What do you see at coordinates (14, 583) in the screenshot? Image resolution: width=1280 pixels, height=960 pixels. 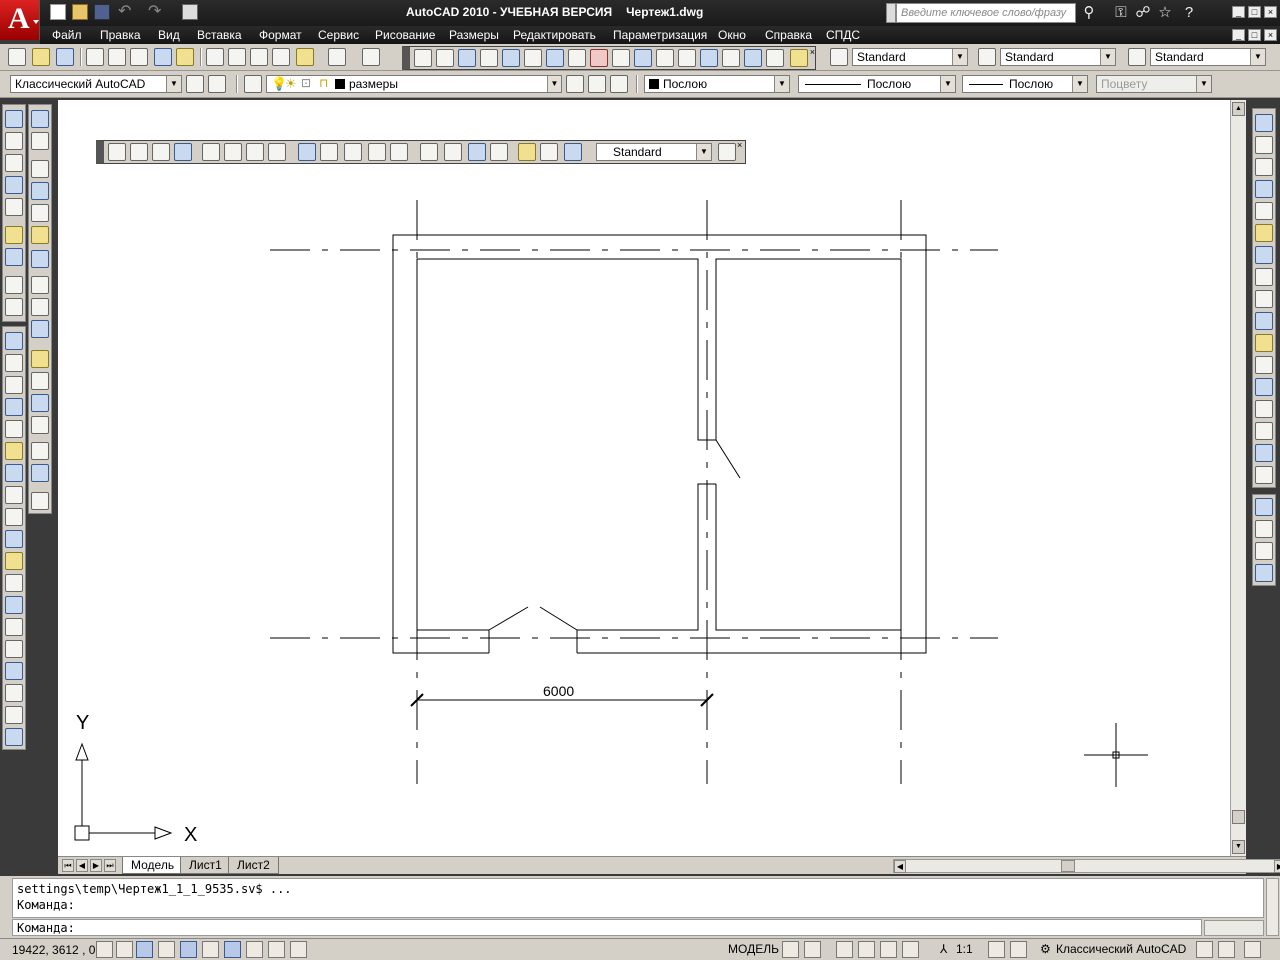 I see `insert-block-icon` at bounding box center [14, 583].